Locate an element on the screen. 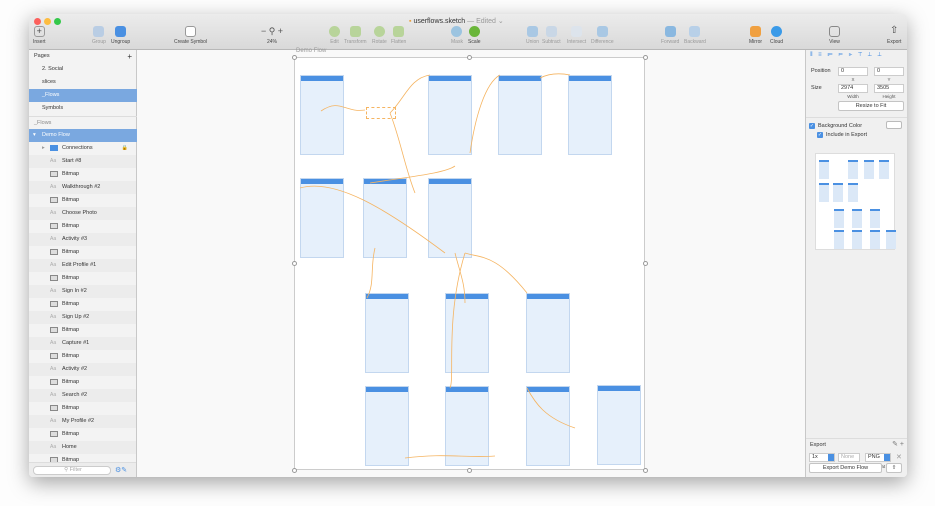  layer-item: Aa Home is located at coordinates (82, 447).